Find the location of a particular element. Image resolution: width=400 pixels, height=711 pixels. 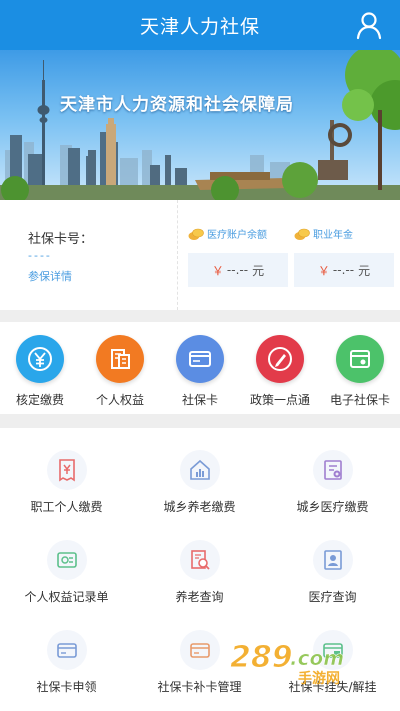

card-apply-icon is located at coordinates (66, 650).